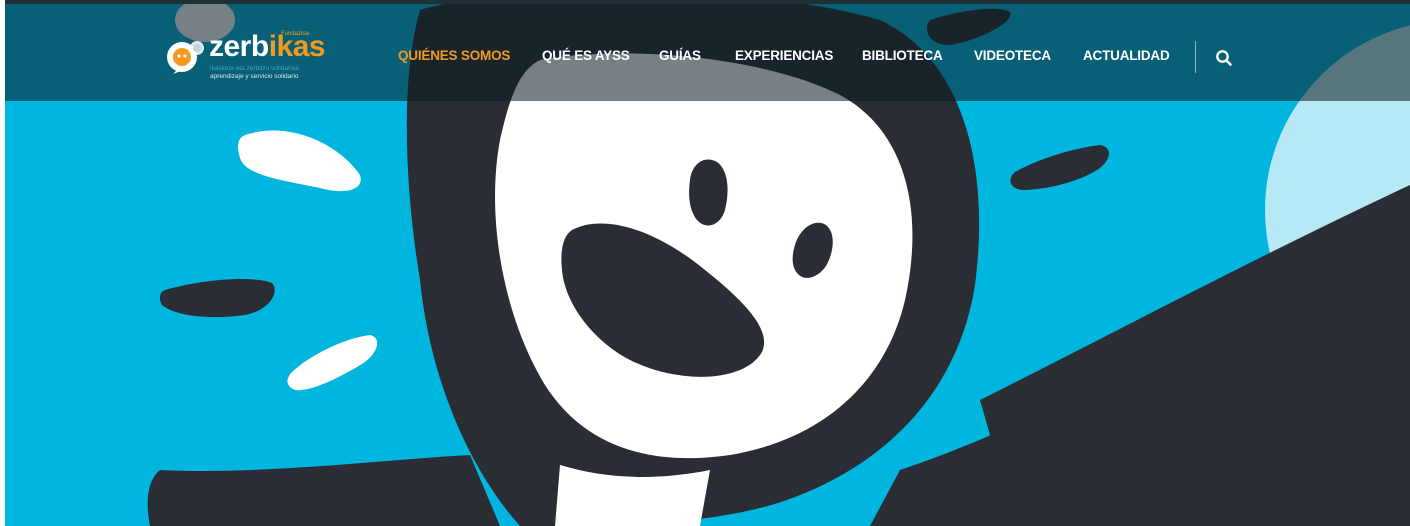 The width and height of the screenshot is (1410, 526). What do you see at coordinates (586, 55) in the screenshot?
I see `nav-item-que-es-ayss: QUÉ ES AYSS` at bounding box center [586, 55].